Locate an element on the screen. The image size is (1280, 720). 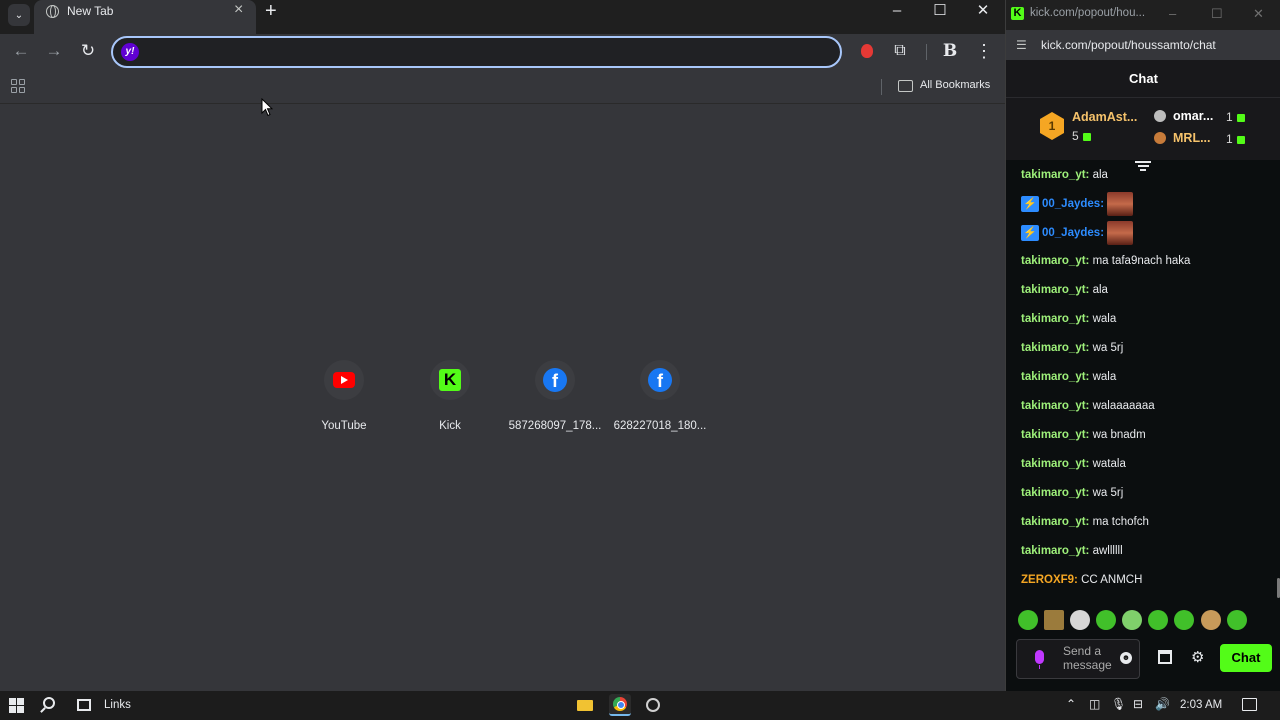
record-extension-icon is located at coordinates (867, 51).